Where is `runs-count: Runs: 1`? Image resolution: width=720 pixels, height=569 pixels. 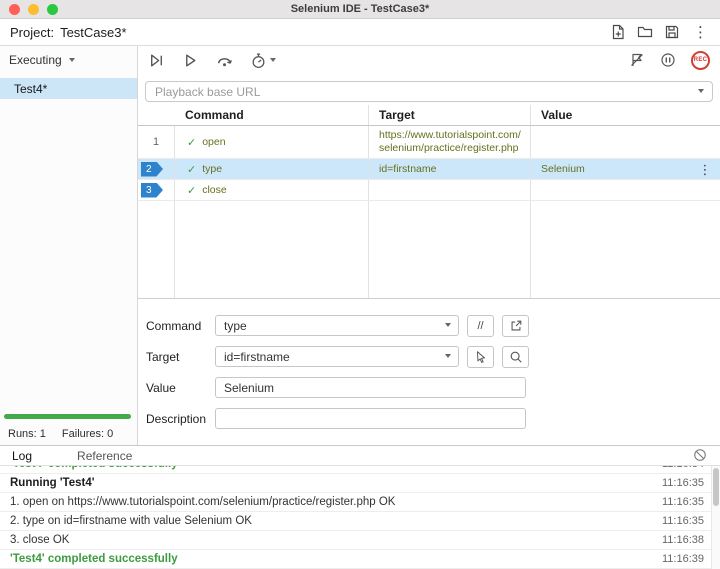 runs-count: Runs: 1 is located at coordinates (27, 434).